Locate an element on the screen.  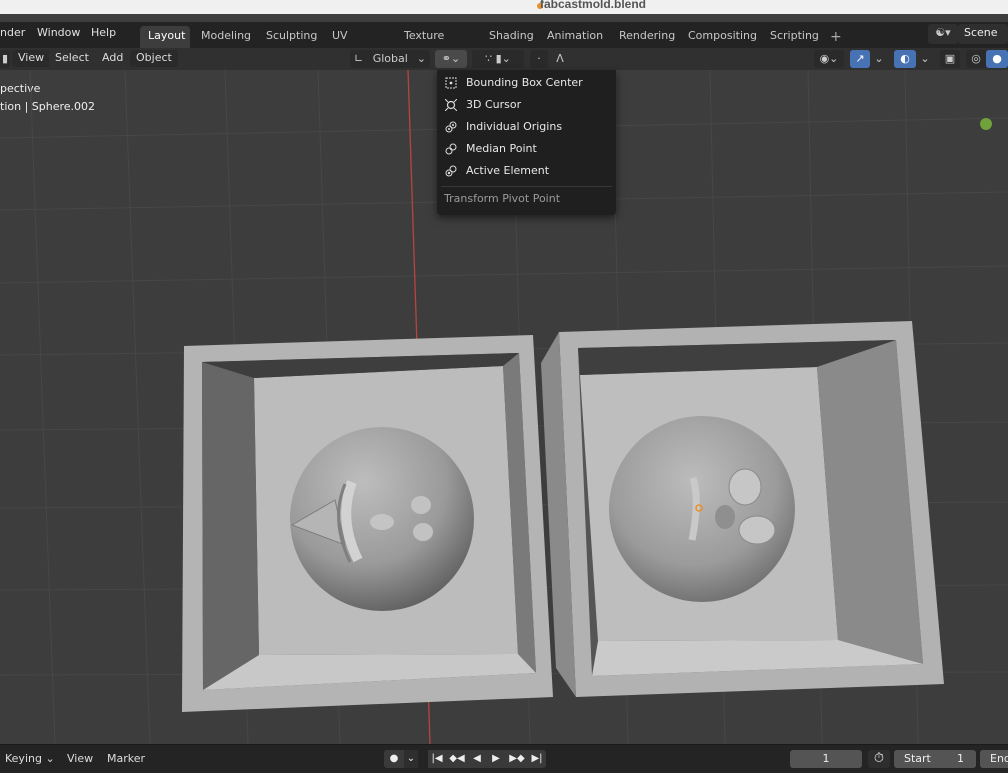
solid-sphere-icon: ● is located at coordinates (997, 58).